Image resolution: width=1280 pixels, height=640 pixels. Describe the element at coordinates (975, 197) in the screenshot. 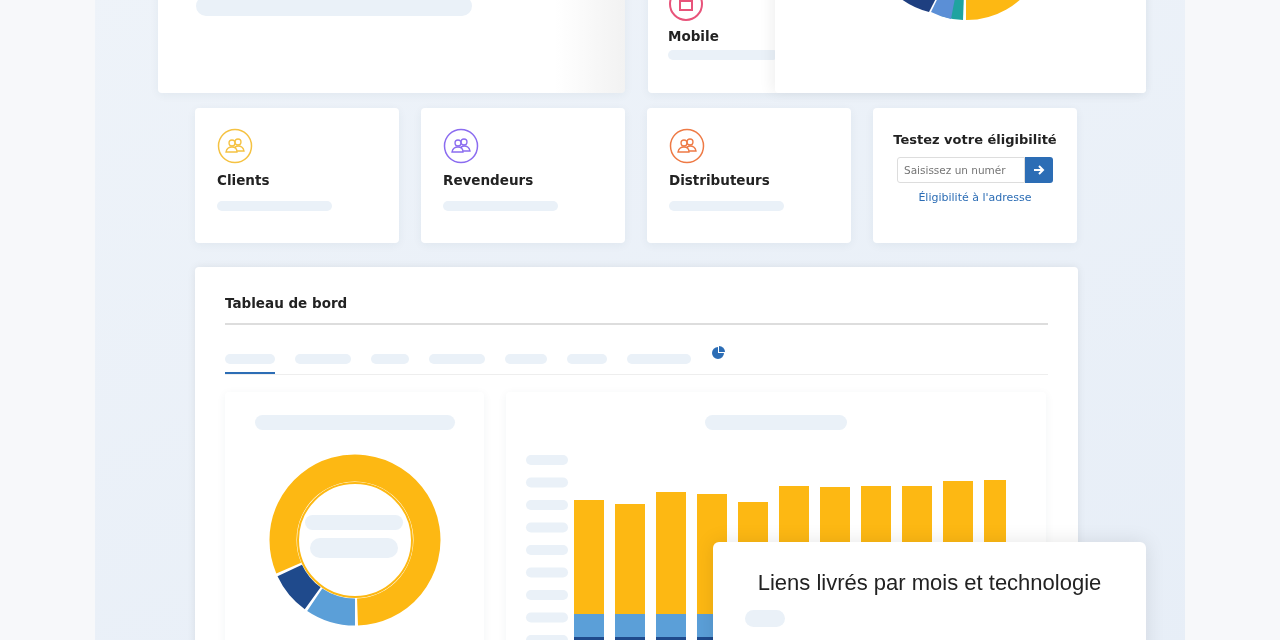

I see `address-eligibility-link: Éligibilité à l'adresse` at that location.